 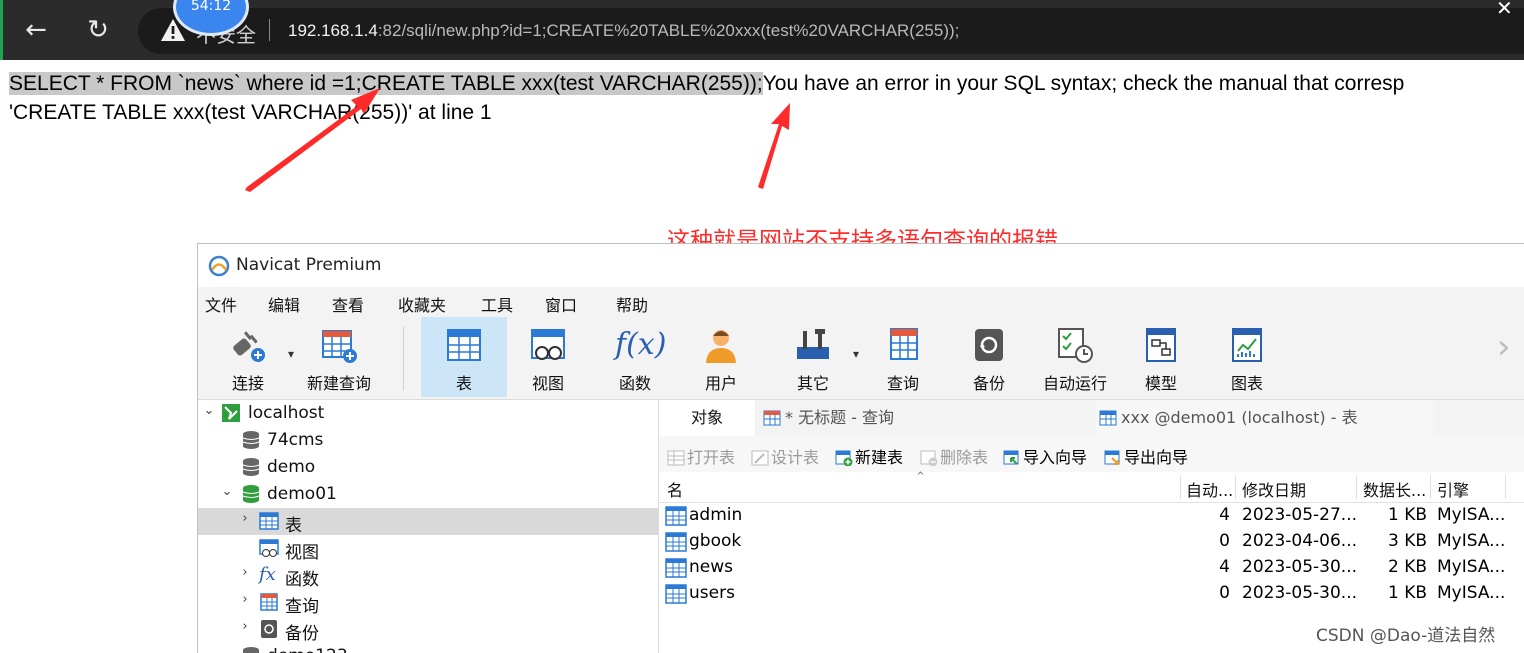 What do you see at coordinates (286, 413) in the screenshot?
I see `tree-label: localhost` at bounding box center [286, 413].